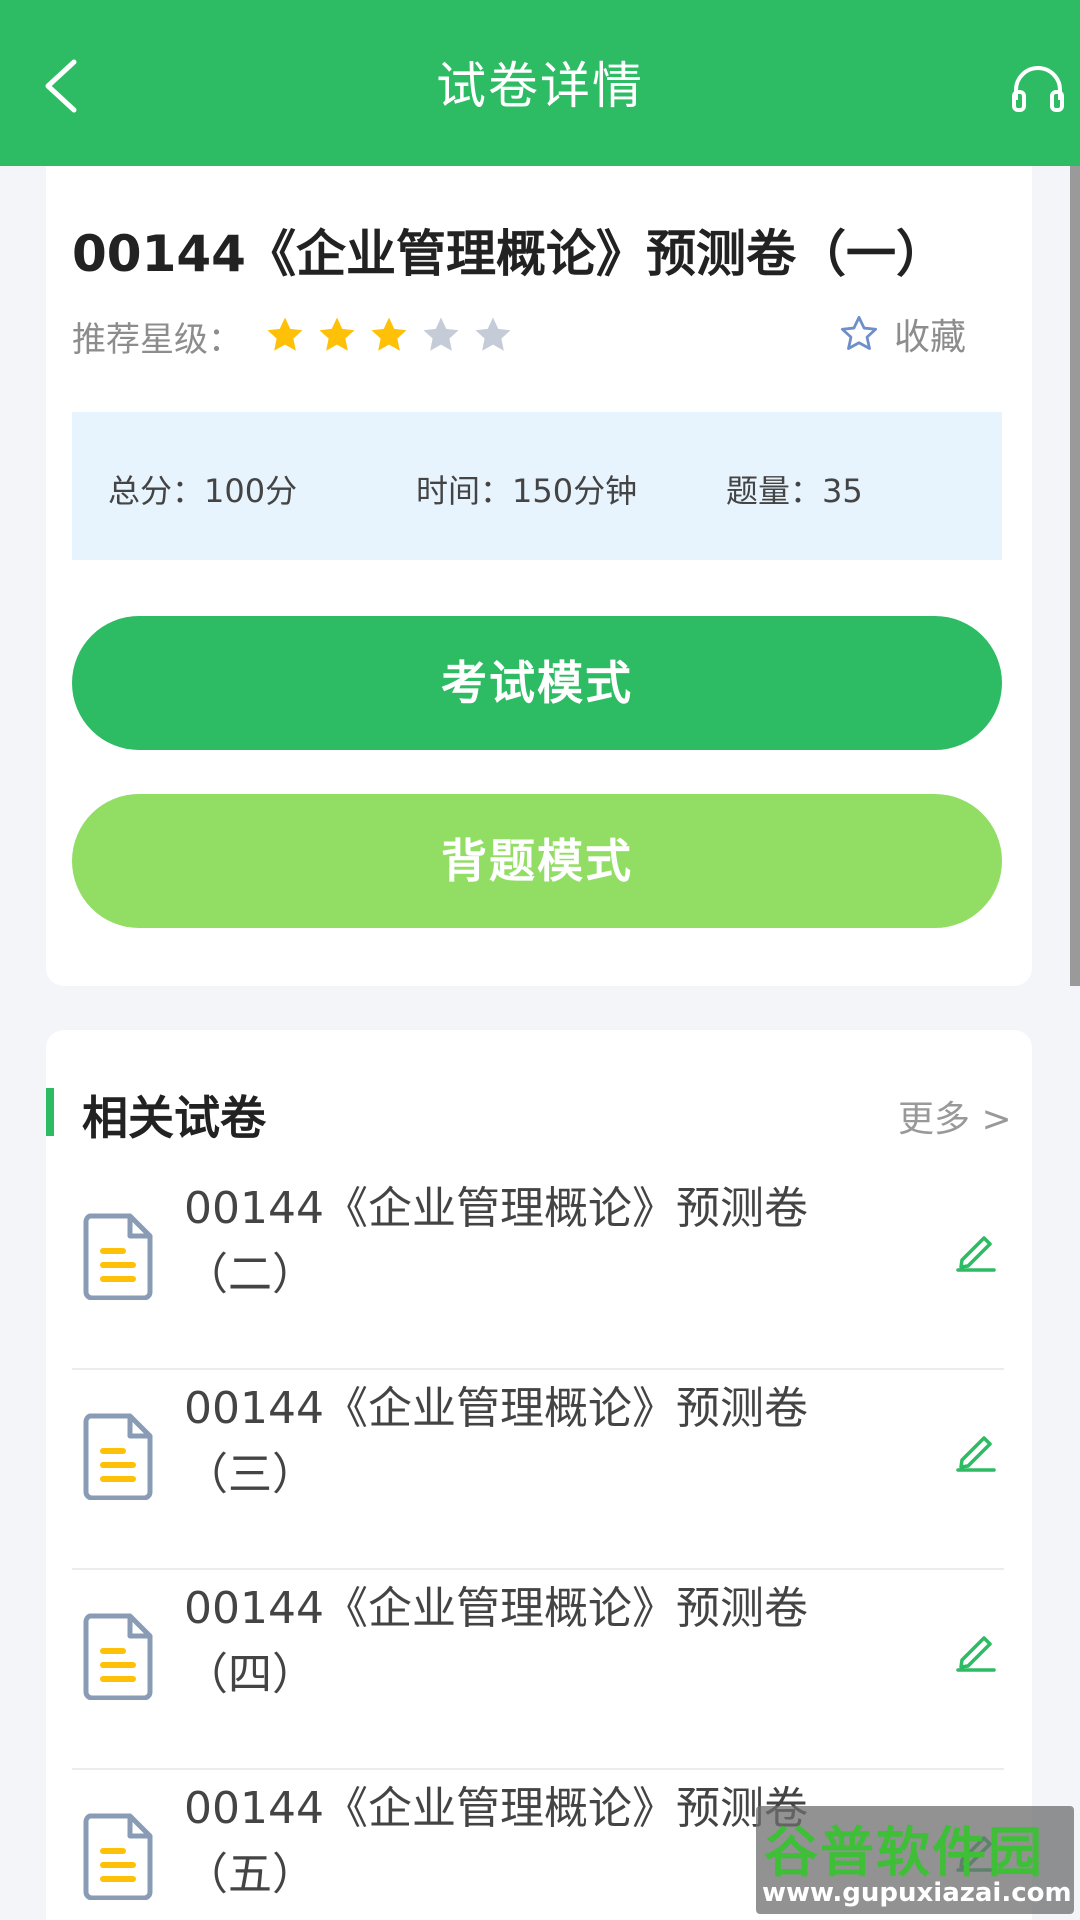 This screenshot has width=1080, height=1920. Describe the element at coordinates (904, 1852) in the screenshot. I see `watermark-title: 谷普软件园` at that location.